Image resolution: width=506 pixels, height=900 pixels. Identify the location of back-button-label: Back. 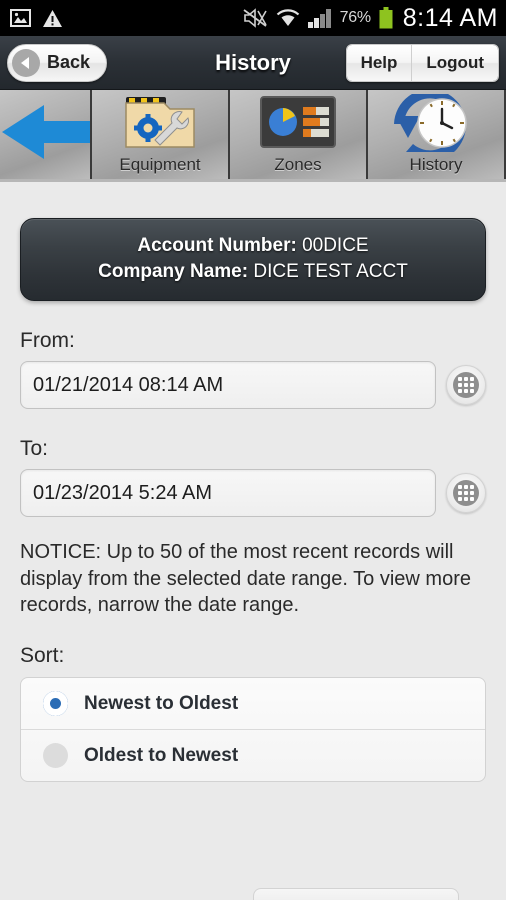
(69, 62).